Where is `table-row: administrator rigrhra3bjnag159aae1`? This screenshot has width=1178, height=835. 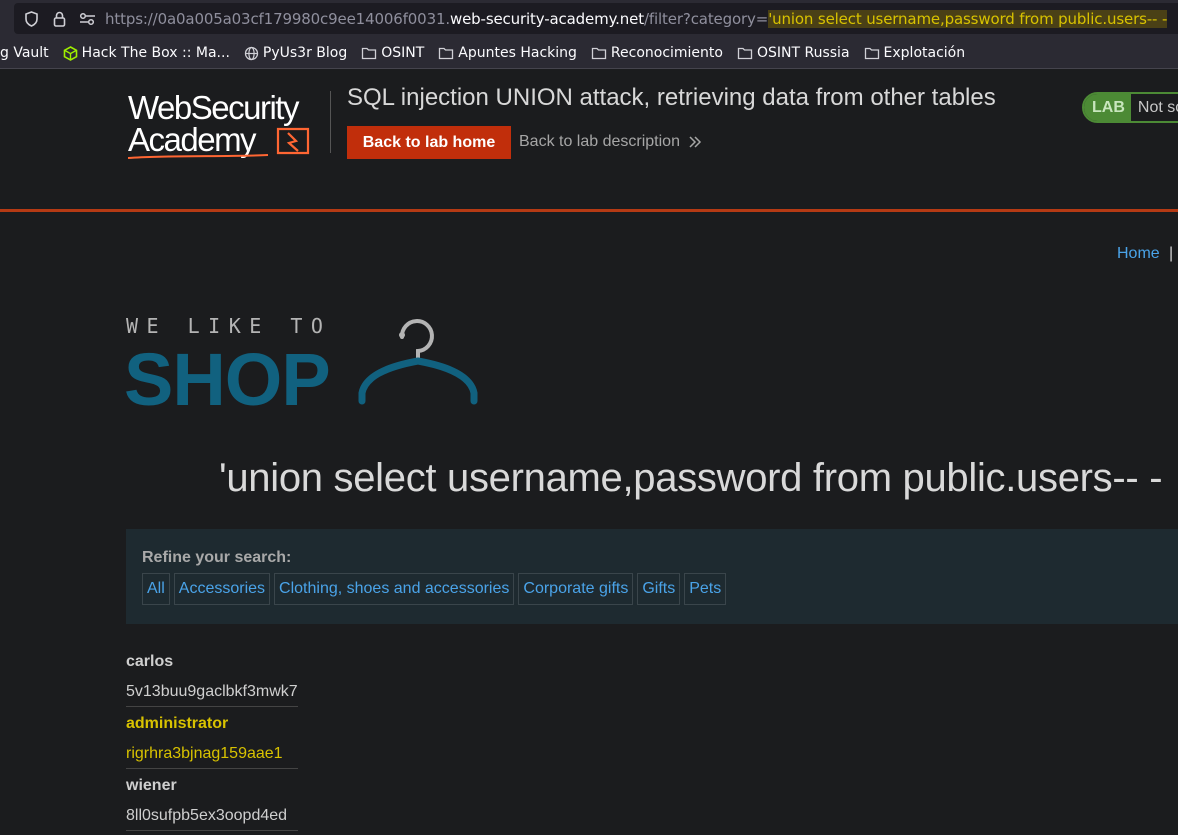
table-row: administrator rigrhra3bjnag159aae1 is located at coordinates (212, 738).